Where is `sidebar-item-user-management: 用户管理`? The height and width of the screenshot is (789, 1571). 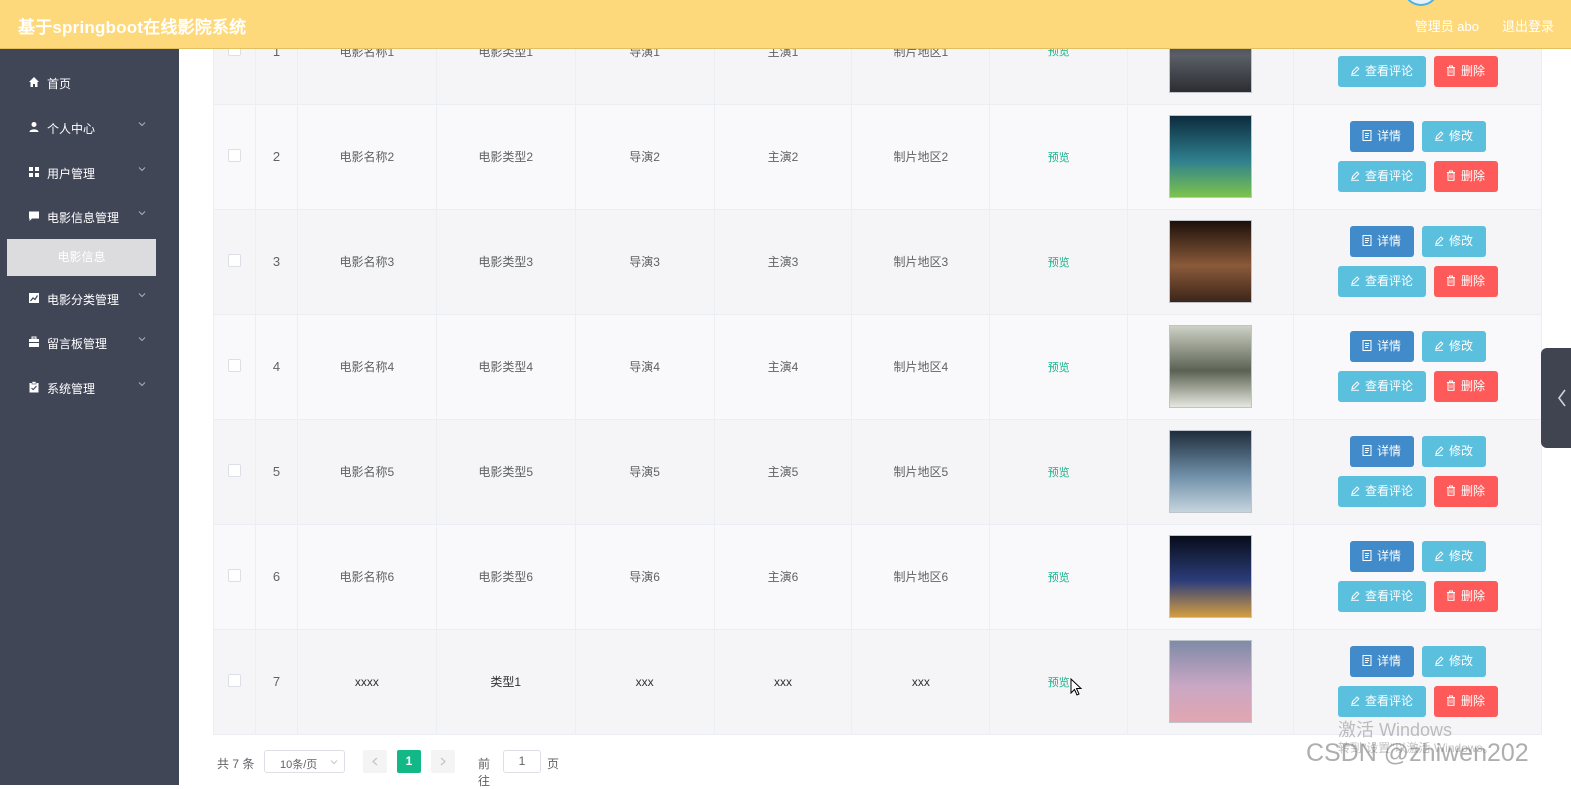 sidebar-item-user-management: 用户管理 is located at coordinates (89, 172).